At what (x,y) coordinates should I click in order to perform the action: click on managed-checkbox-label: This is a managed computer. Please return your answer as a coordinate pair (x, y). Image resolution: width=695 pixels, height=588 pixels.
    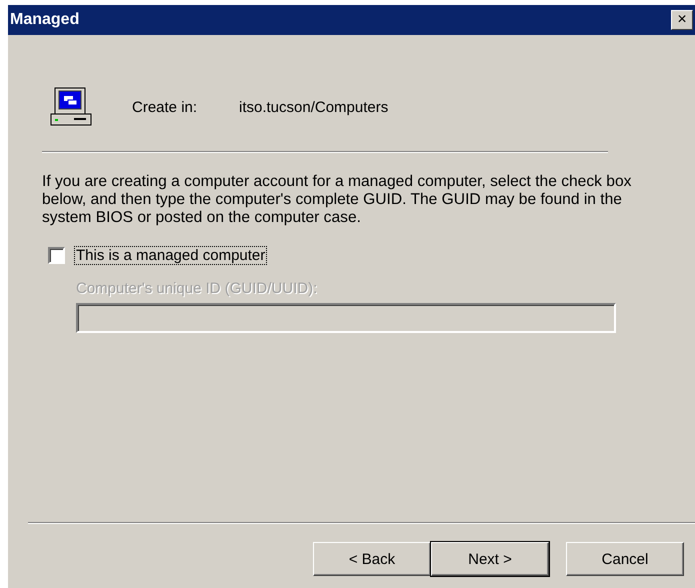
    Looking at the image, I should click on (170, 255).